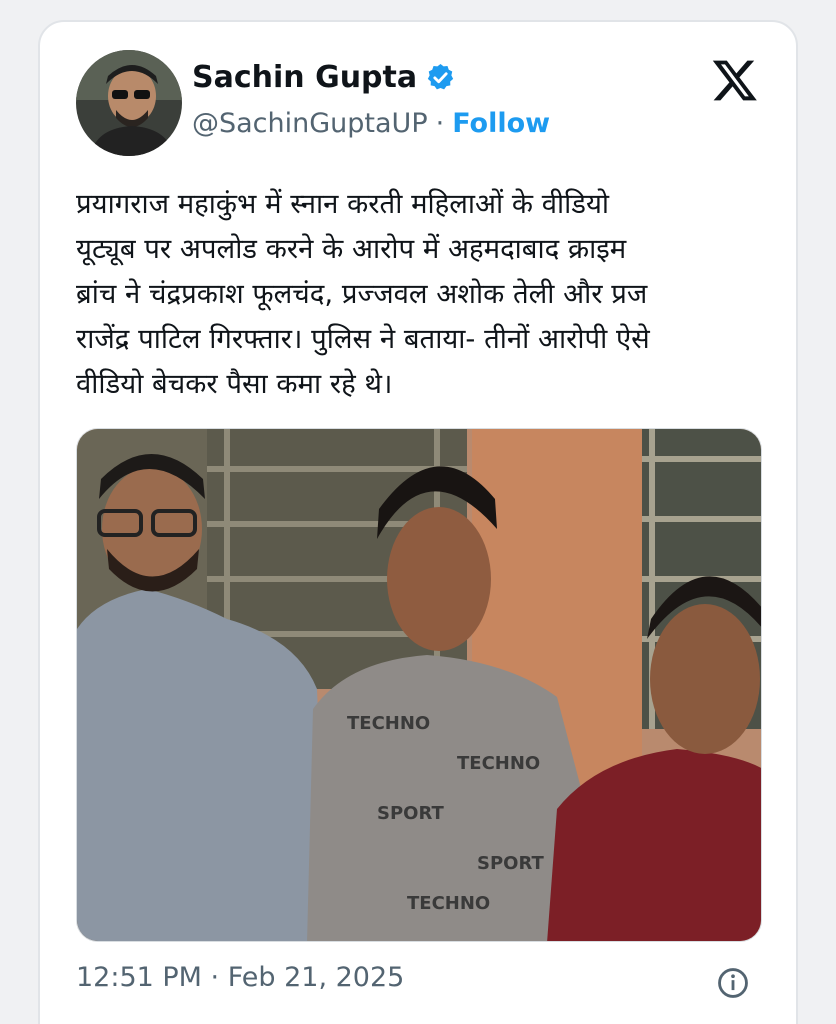 This screenshot has height=1024, width=836. I want to click on info-icon, so click(733, 983).